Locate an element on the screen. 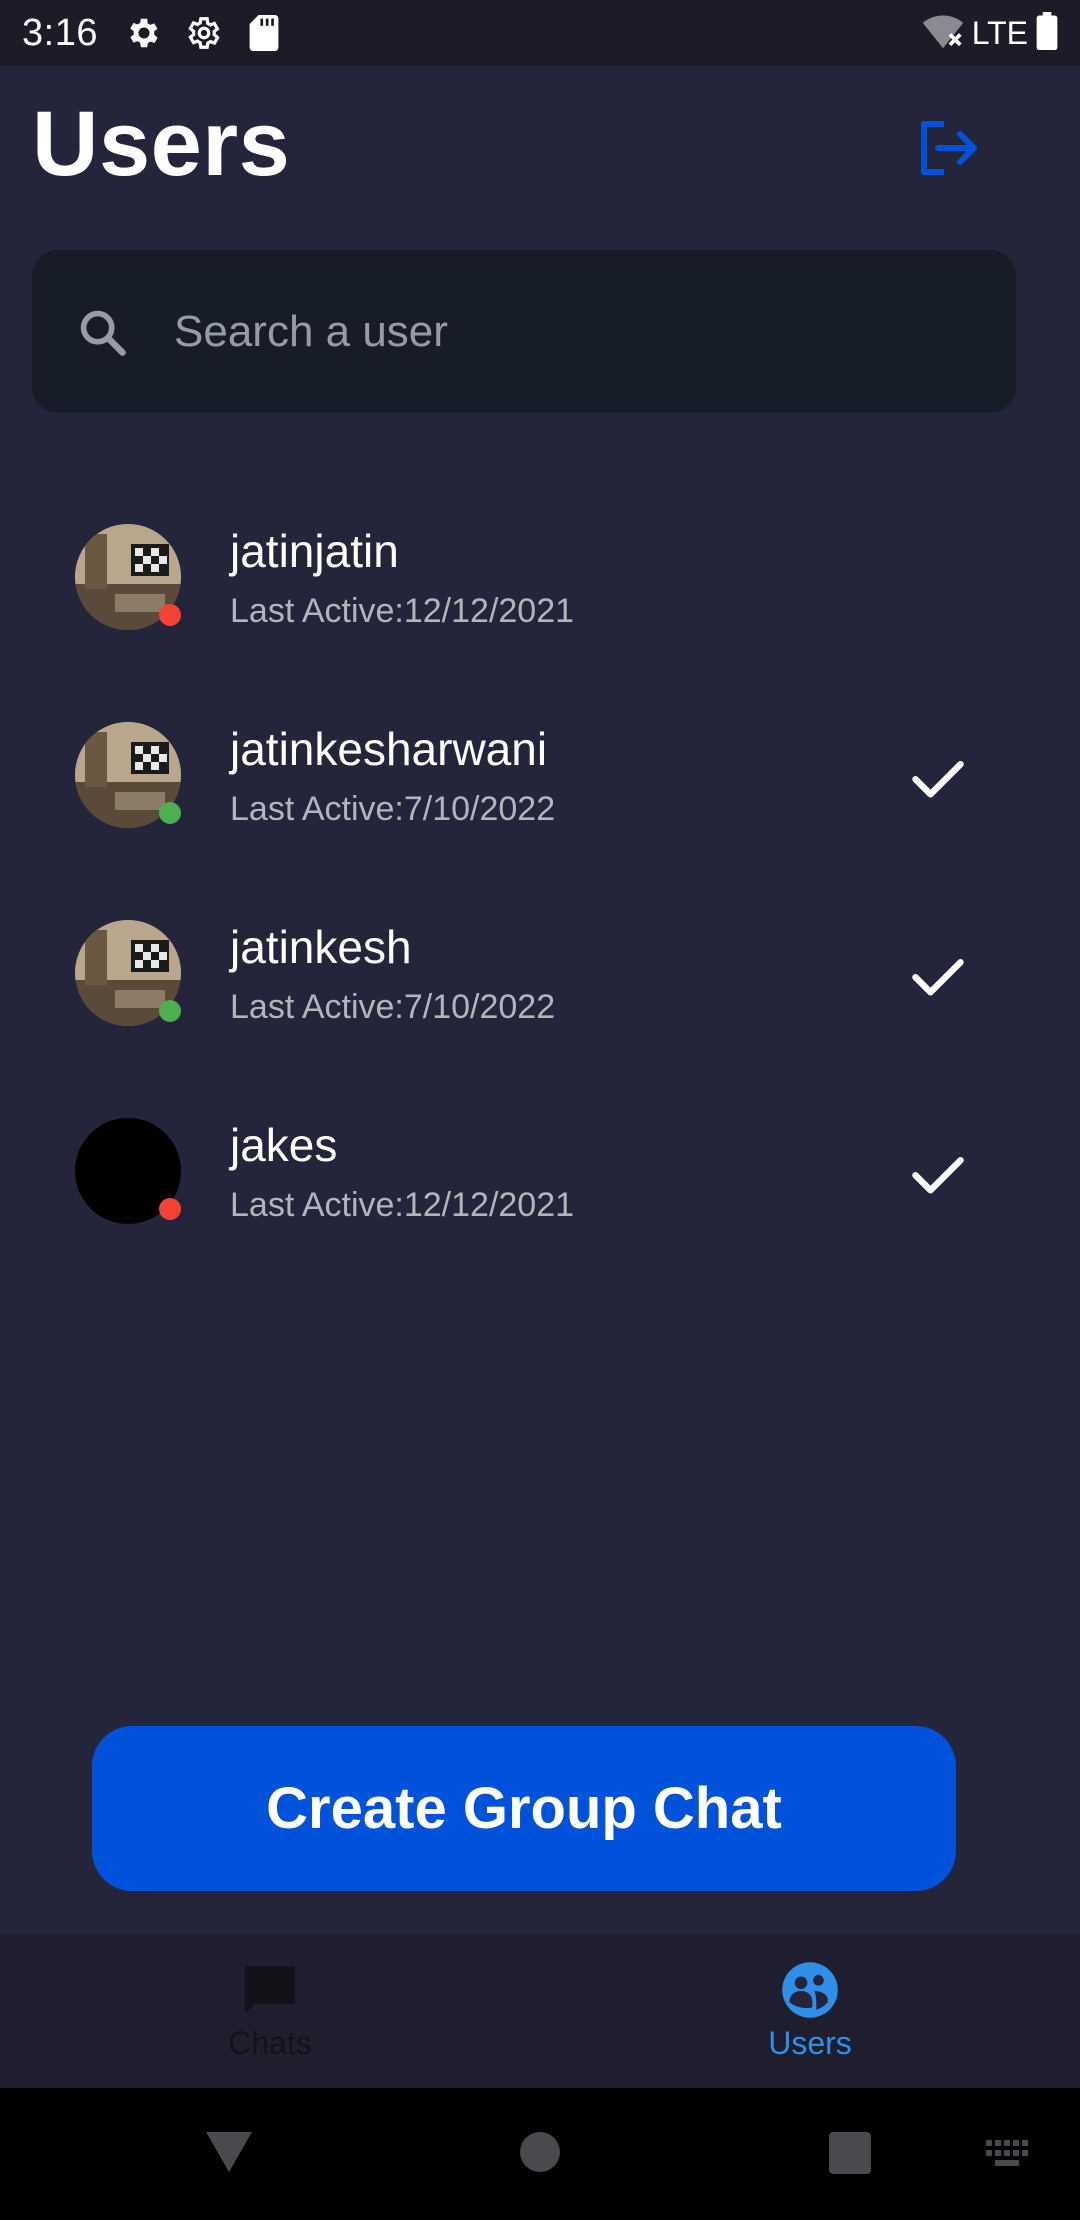 The width and height of the screenshot is (1080, 2220). nav-label: Chats is located at coordinates (270, 2043).